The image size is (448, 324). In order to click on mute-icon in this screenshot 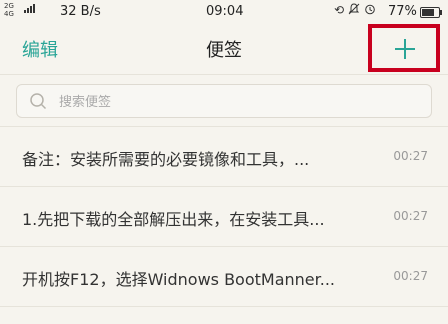, I will do `click(354, 10)`.